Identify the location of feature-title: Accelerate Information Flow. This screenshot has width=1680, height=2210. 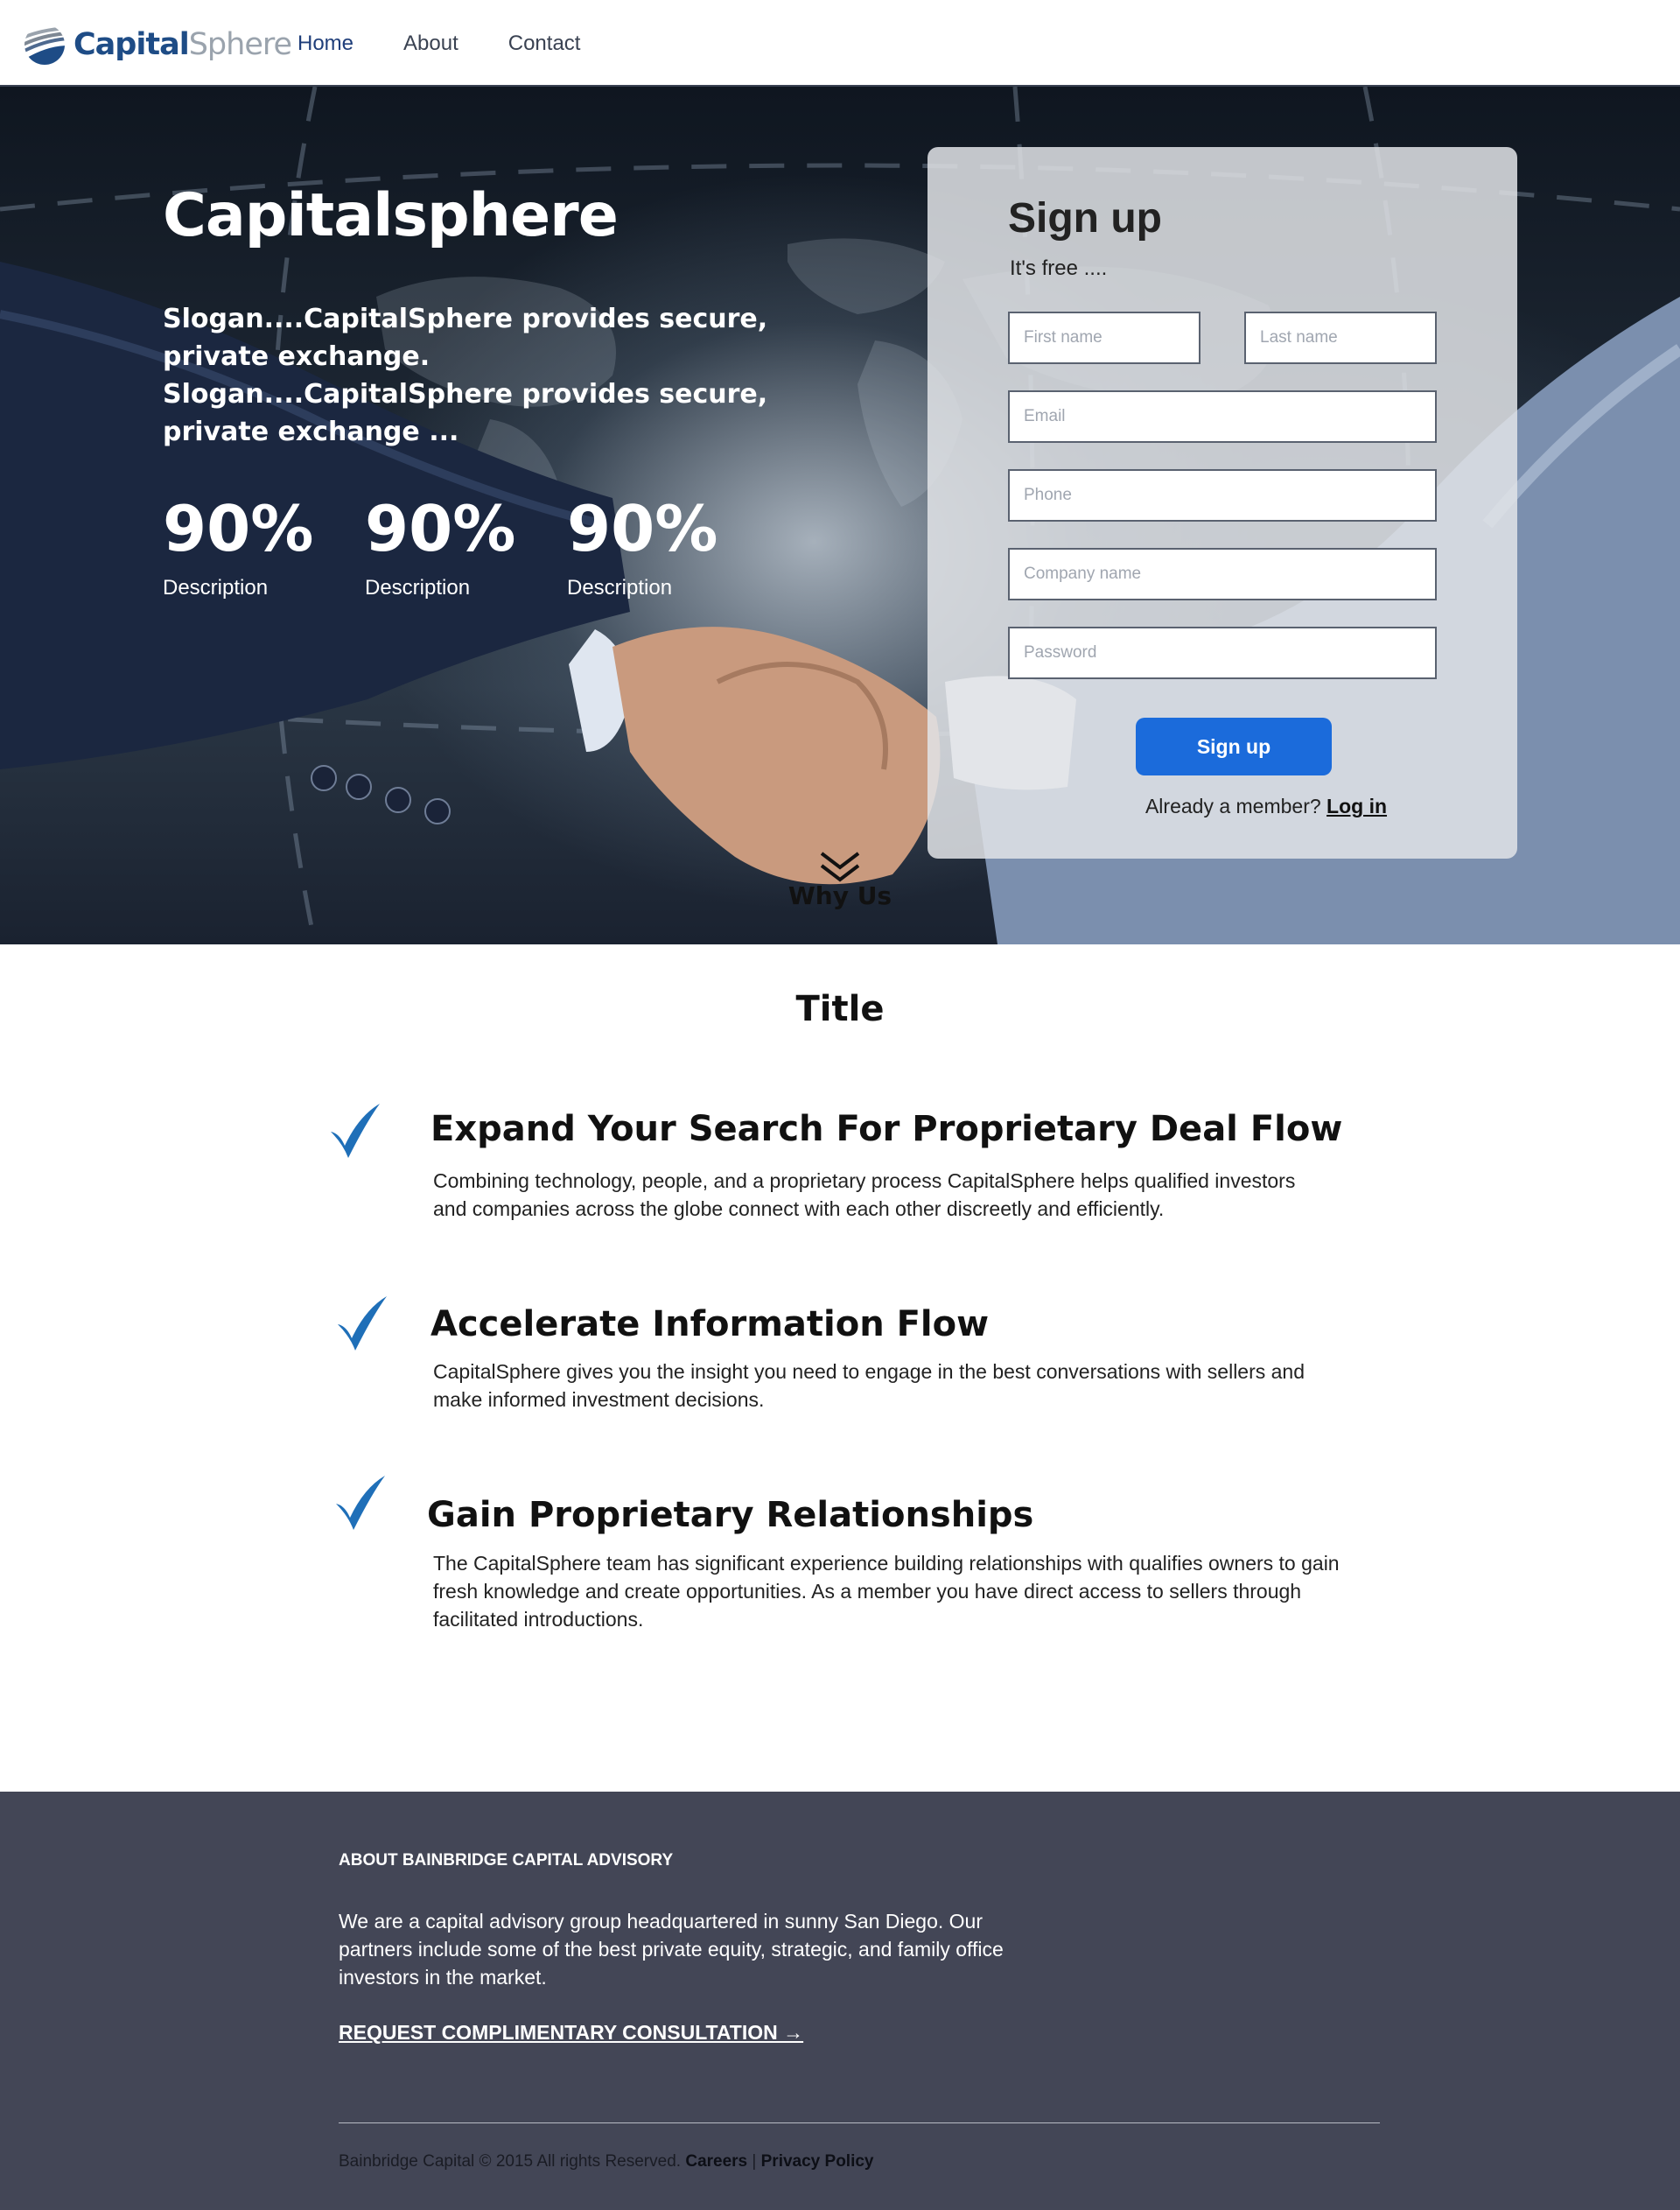
(710, 1324).